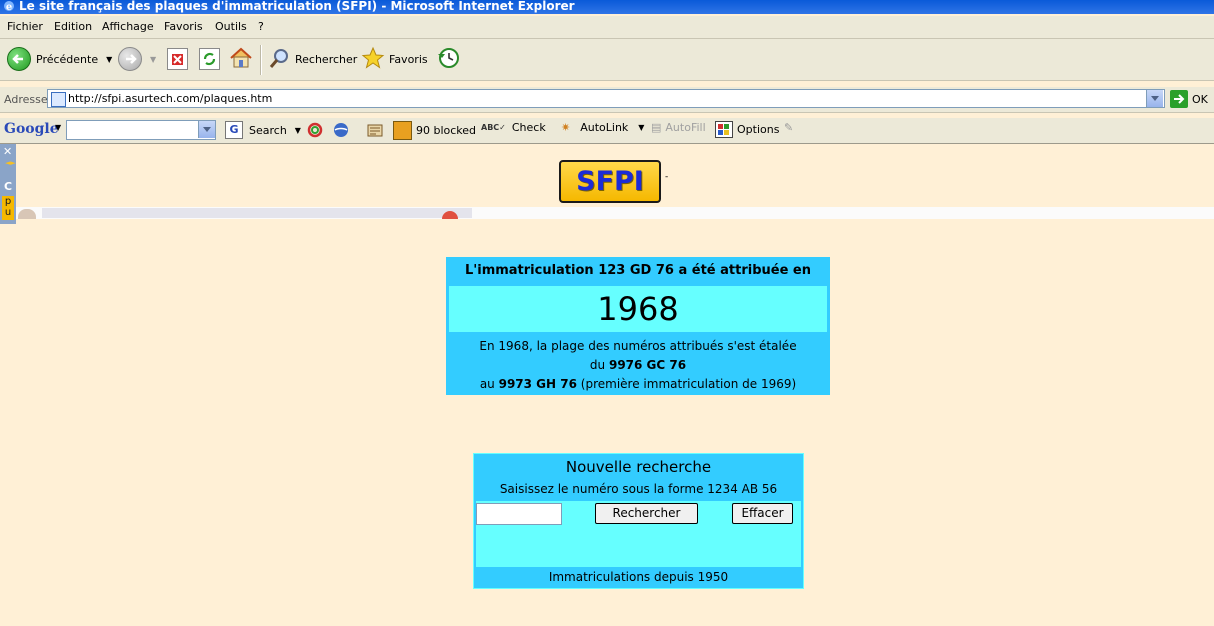 The image size is (1214, 626). Describe the element at coordinates (67, 59) in the screenshot. I see `back-label: Précédente` at that location.